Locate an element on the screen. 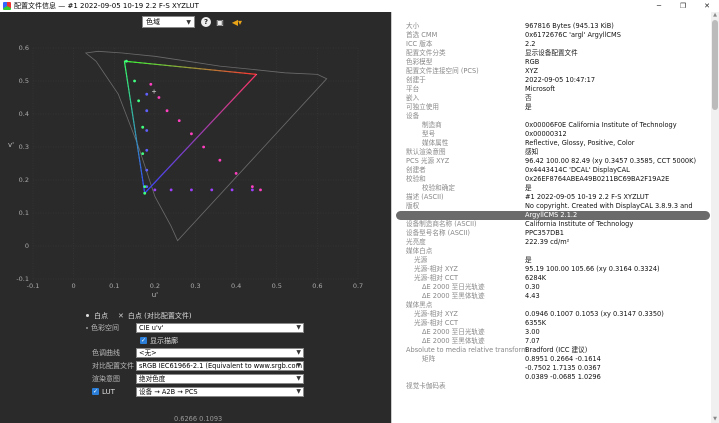 The width and height of the screenshot is (719, 423). info-row: ArgyllCMS 2.1.2 is located at coordinates (553, 215).